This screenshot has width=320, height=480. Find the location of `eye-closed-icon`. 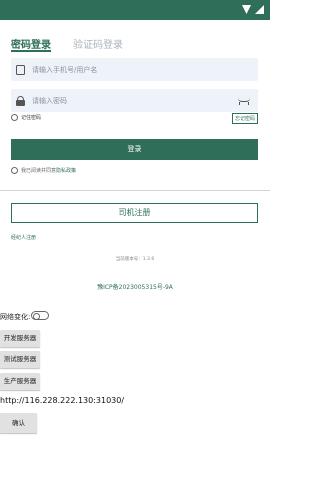

eye-closed-icon is located at coordinates (244, 101).